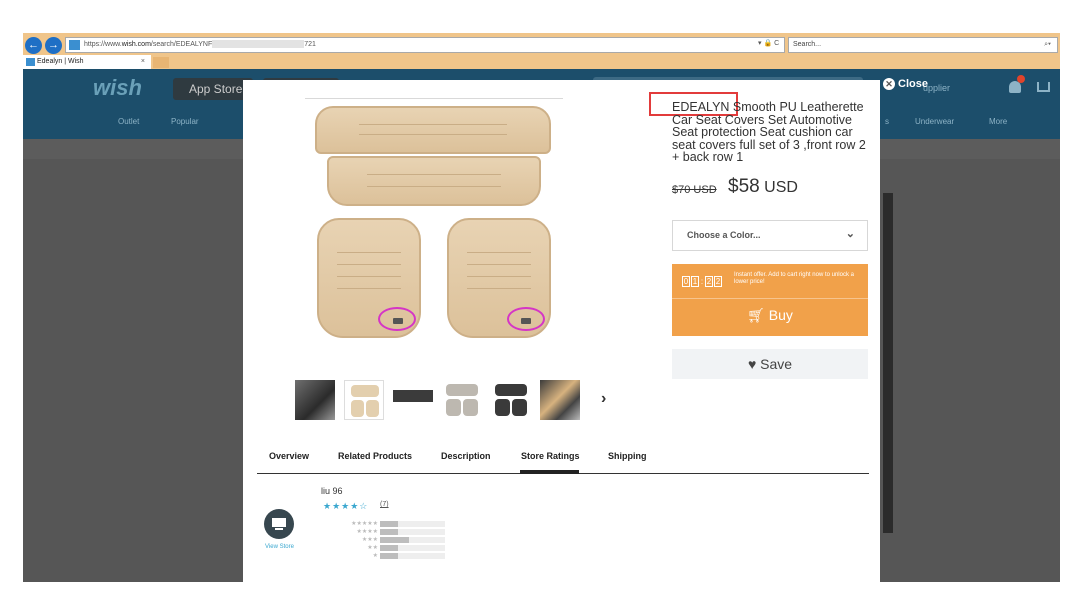 The height and width of the screenshot is (609, 1080). Describe the element at coordinates (310, 44) in the screenshot. I see `url-tail: 721` at that location.